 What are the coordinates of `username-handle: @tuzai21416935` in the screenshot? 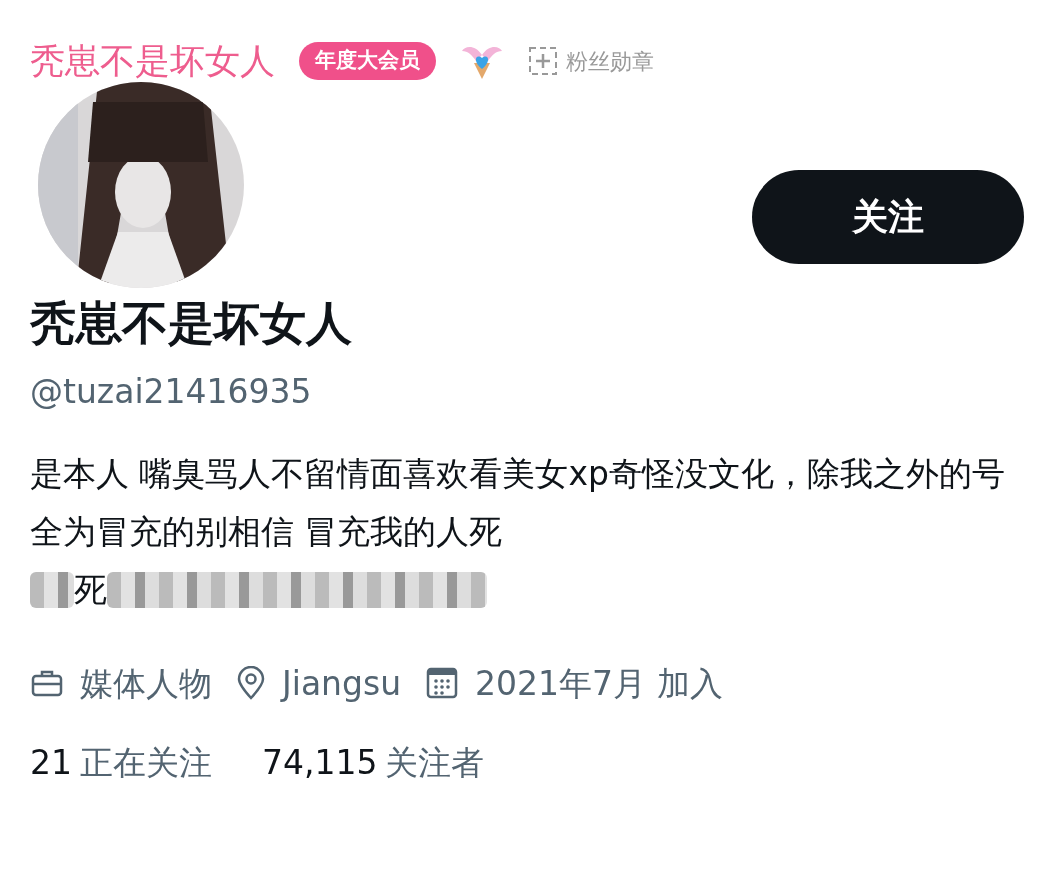 It's located at (171, 392).